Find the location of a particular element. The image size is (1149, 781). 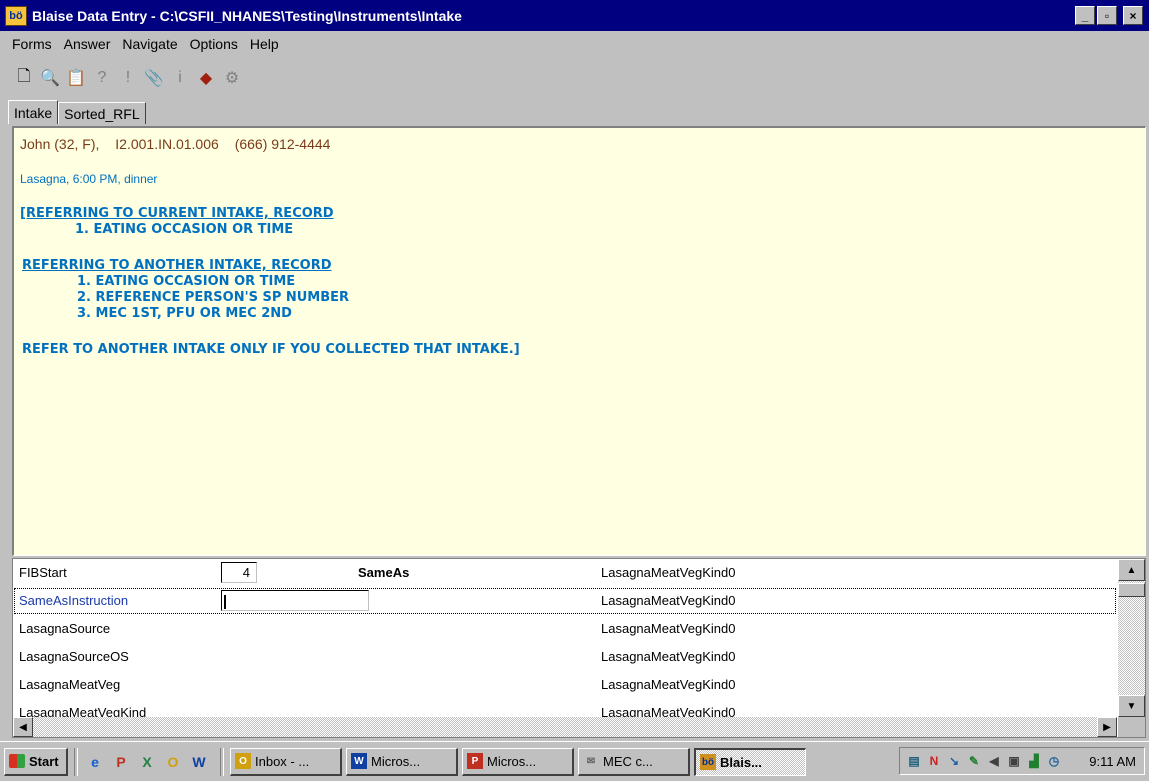

info-icon: i is located at coordinates (180, 78).